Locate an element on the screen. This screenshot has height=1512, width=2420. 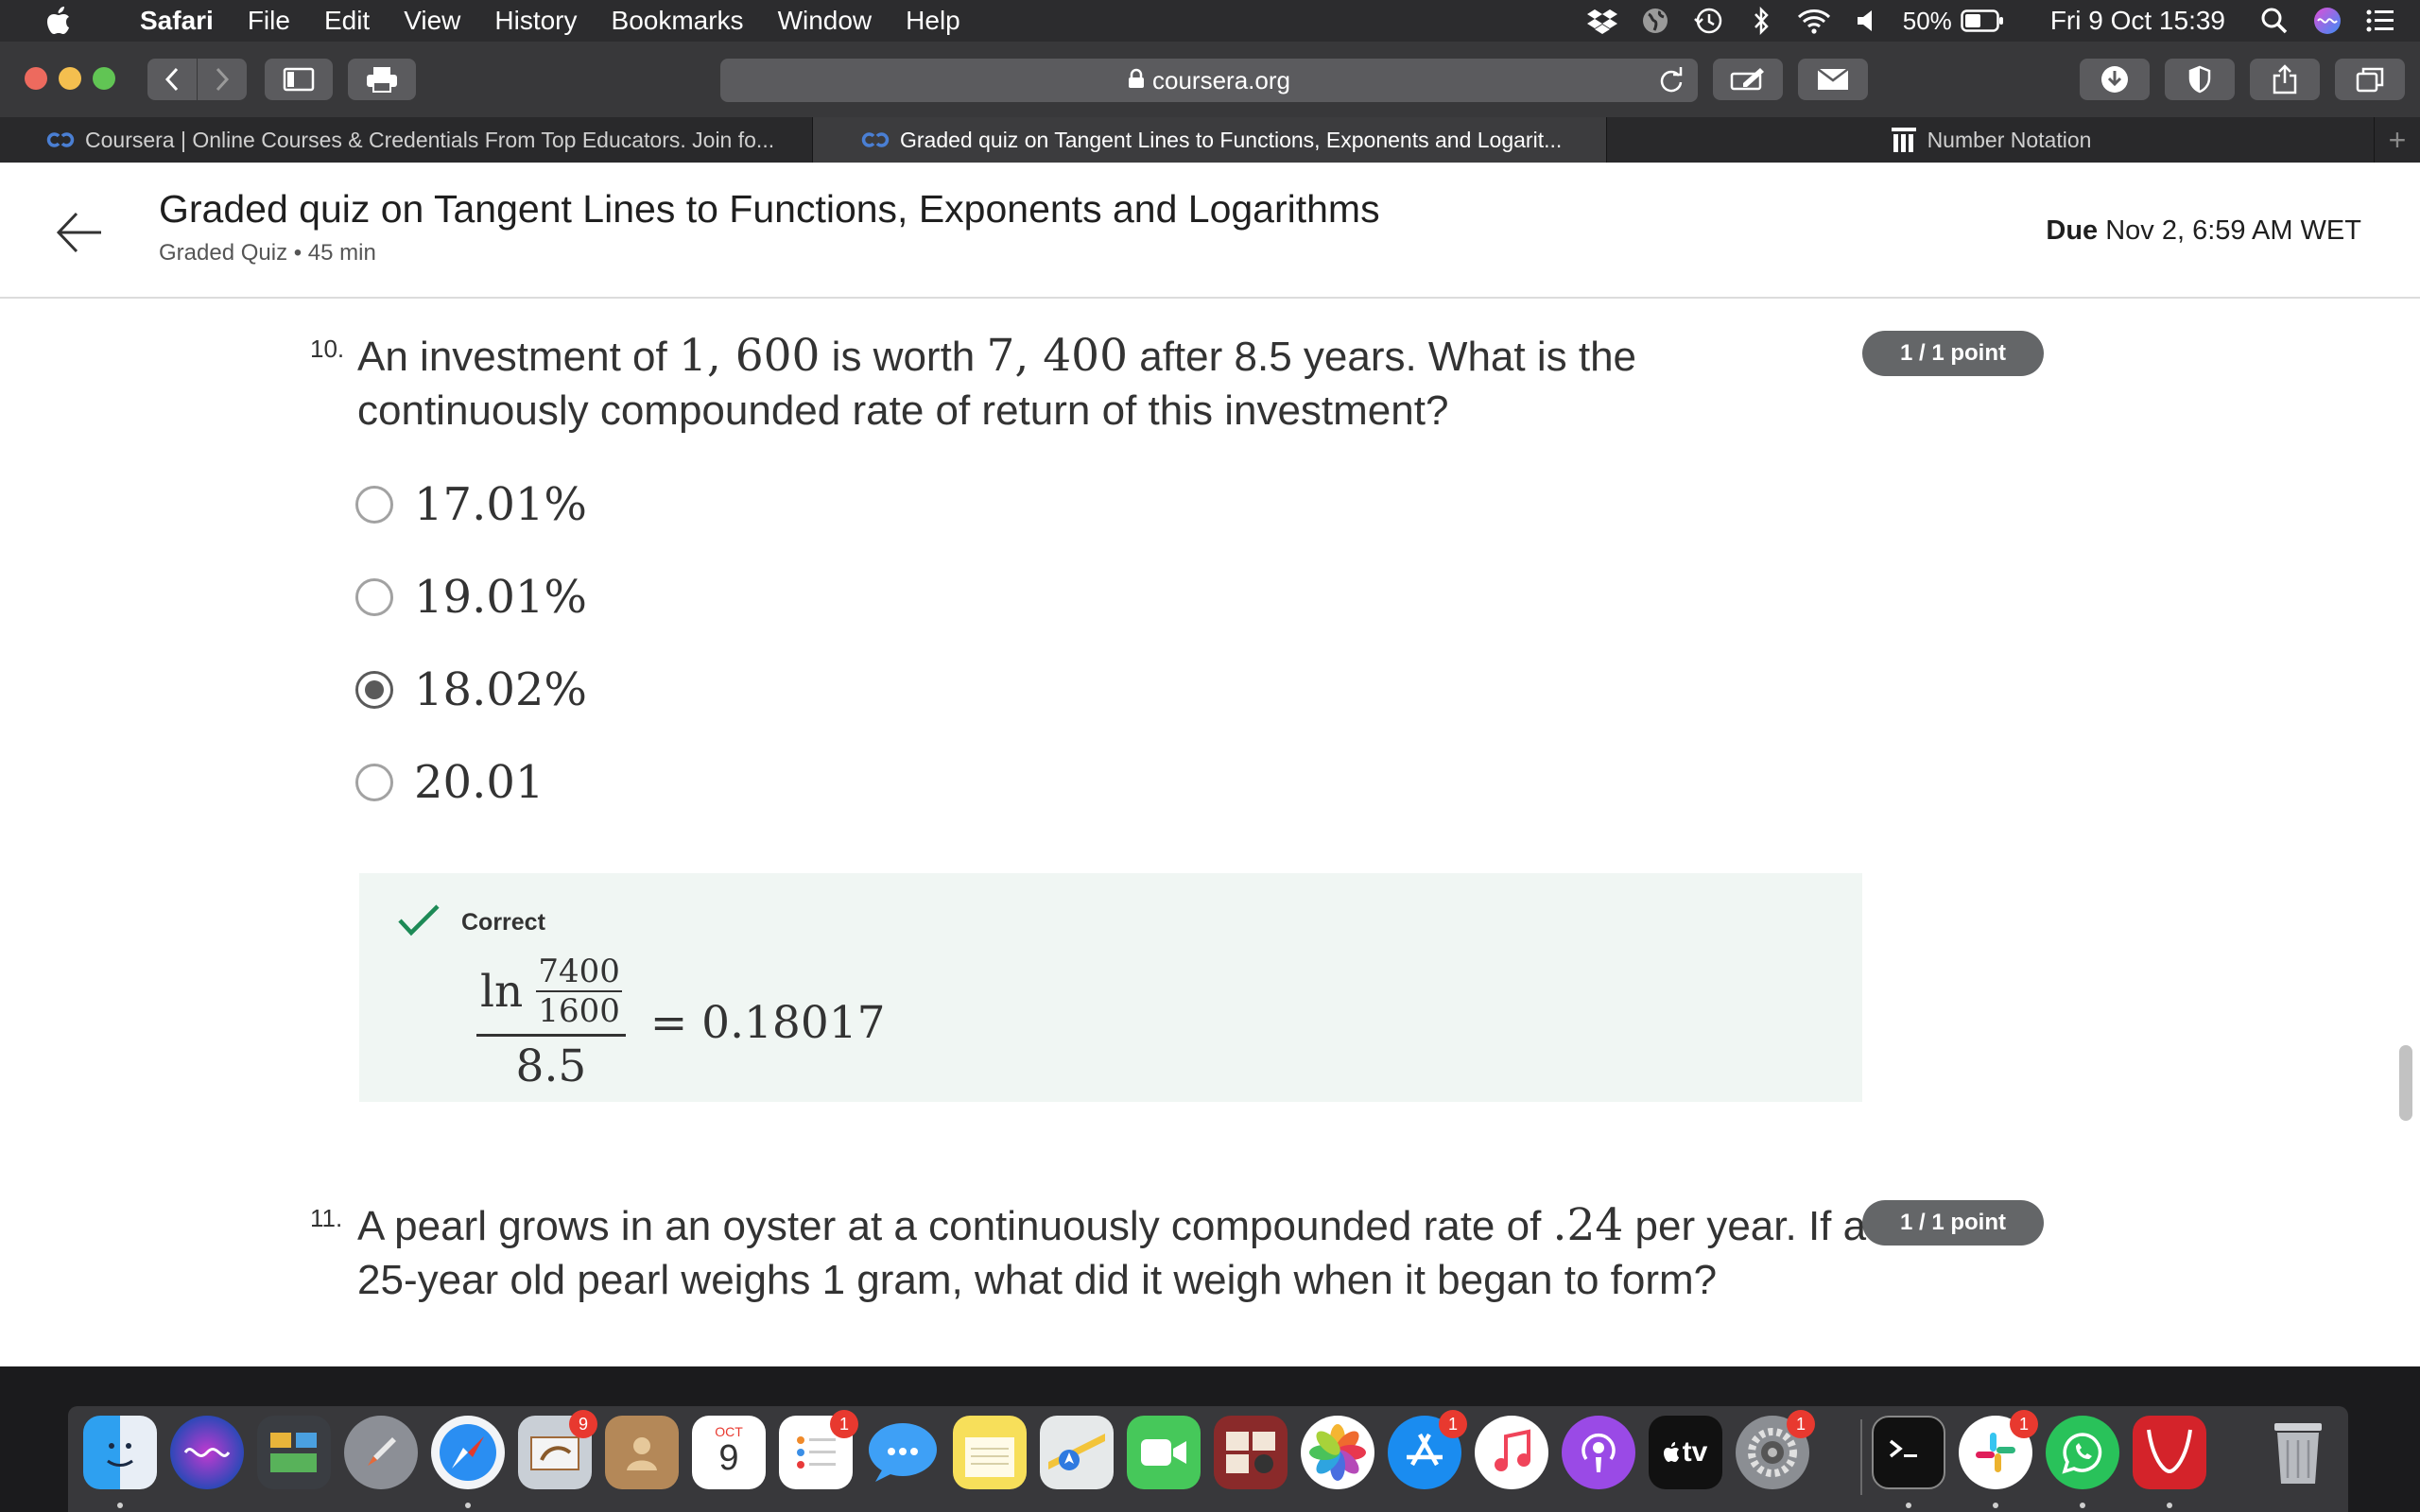
notes-icon is located at coordinates (990, 1452).